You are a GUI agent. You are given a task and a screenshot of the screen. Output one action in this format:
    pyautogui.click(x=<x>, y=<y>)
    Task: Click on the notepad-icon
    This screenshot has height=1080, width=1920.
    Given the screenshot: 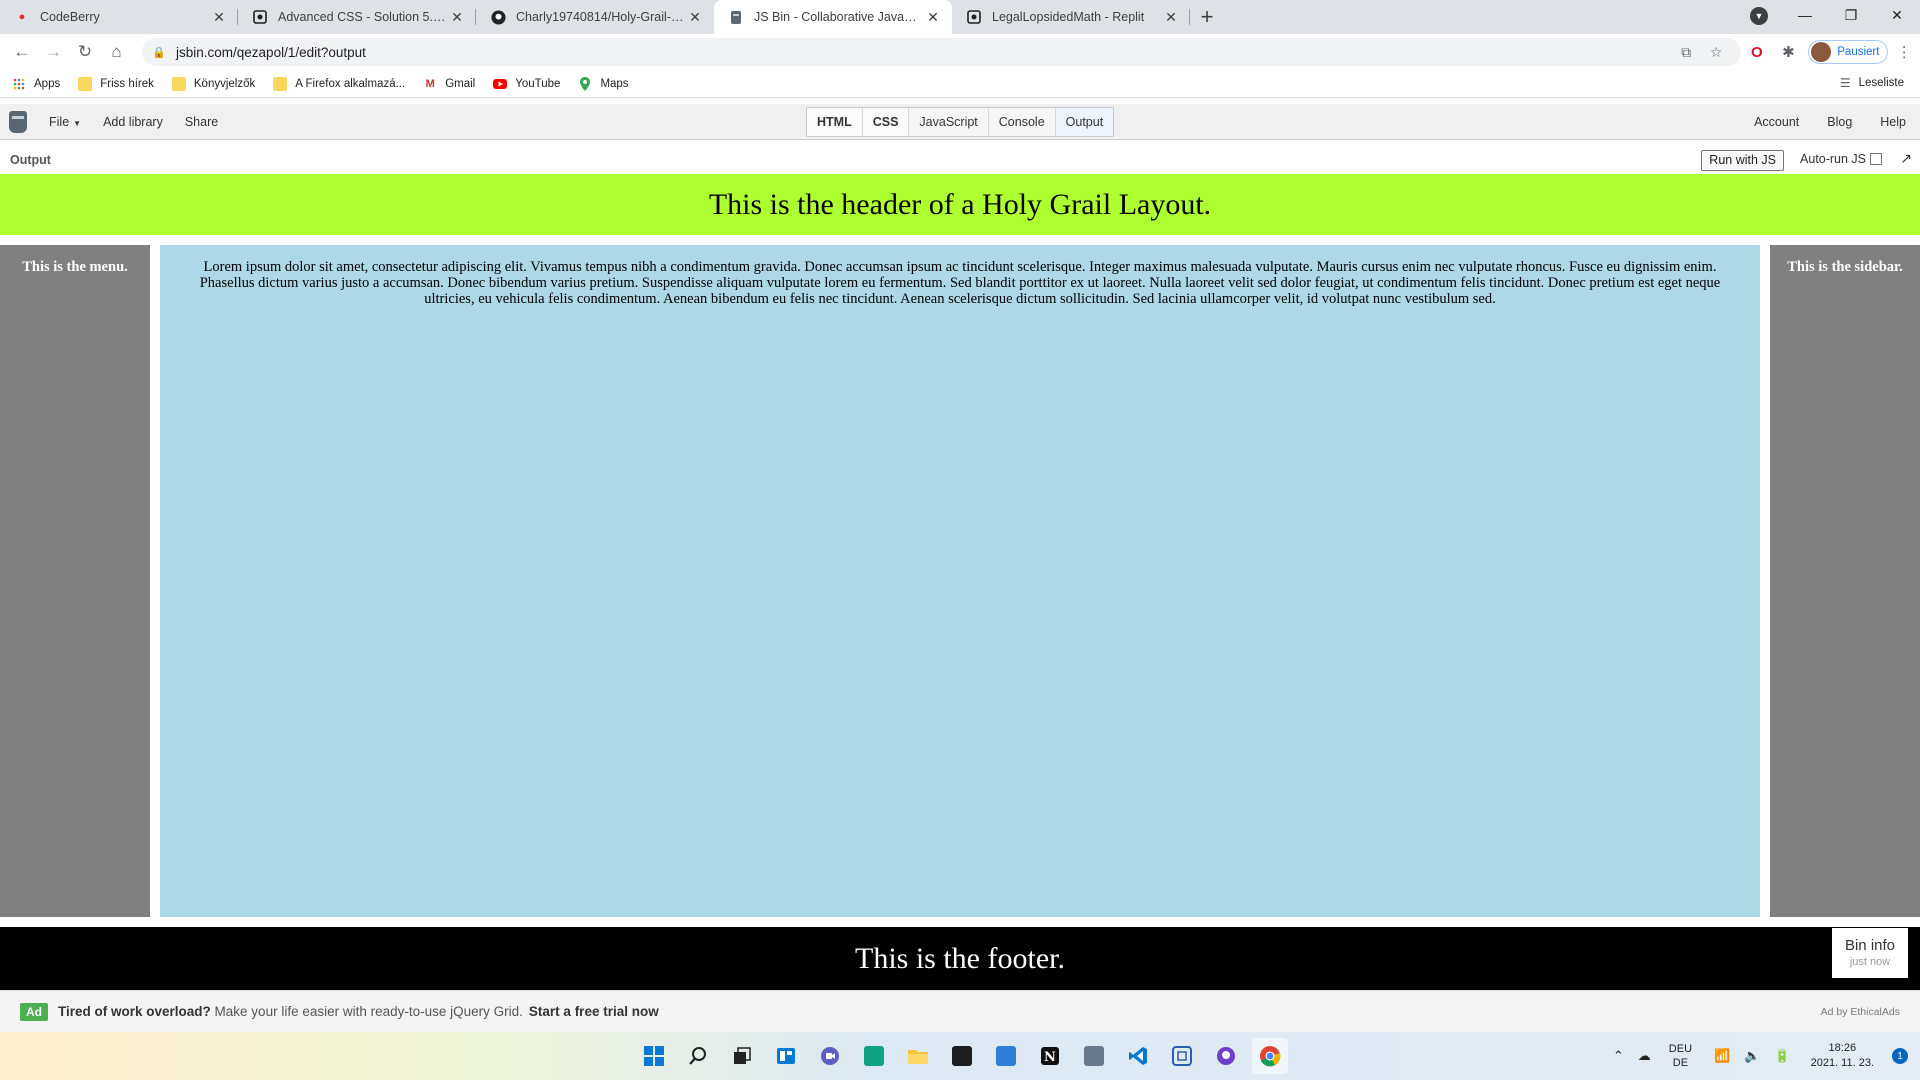 What is the action you would take?
    pyautogui.click(x=1006, y=1056)
    